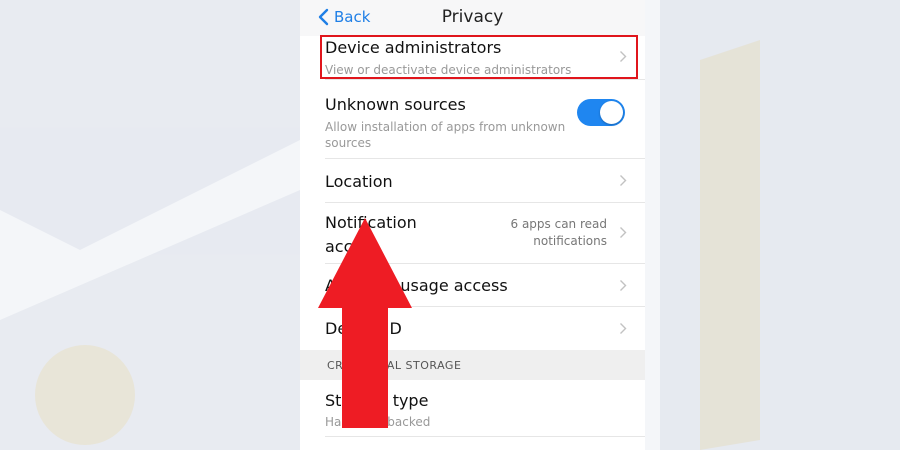 Image resolution: width=900 pixels, height=450 pixels. Describe the element at coordinates (611, 112) in the screenshot. I see `toggle-knob` at that location.